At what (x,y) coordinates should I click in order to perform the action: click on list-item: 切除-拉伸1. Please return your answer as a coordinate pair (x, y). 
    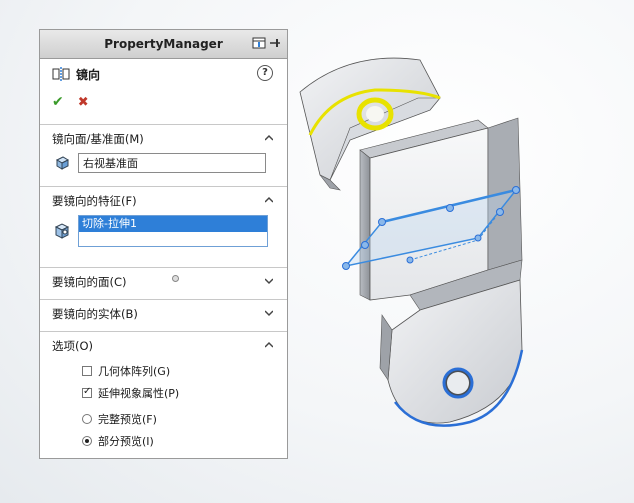
    Looking at the image, I should click on (173, 224).